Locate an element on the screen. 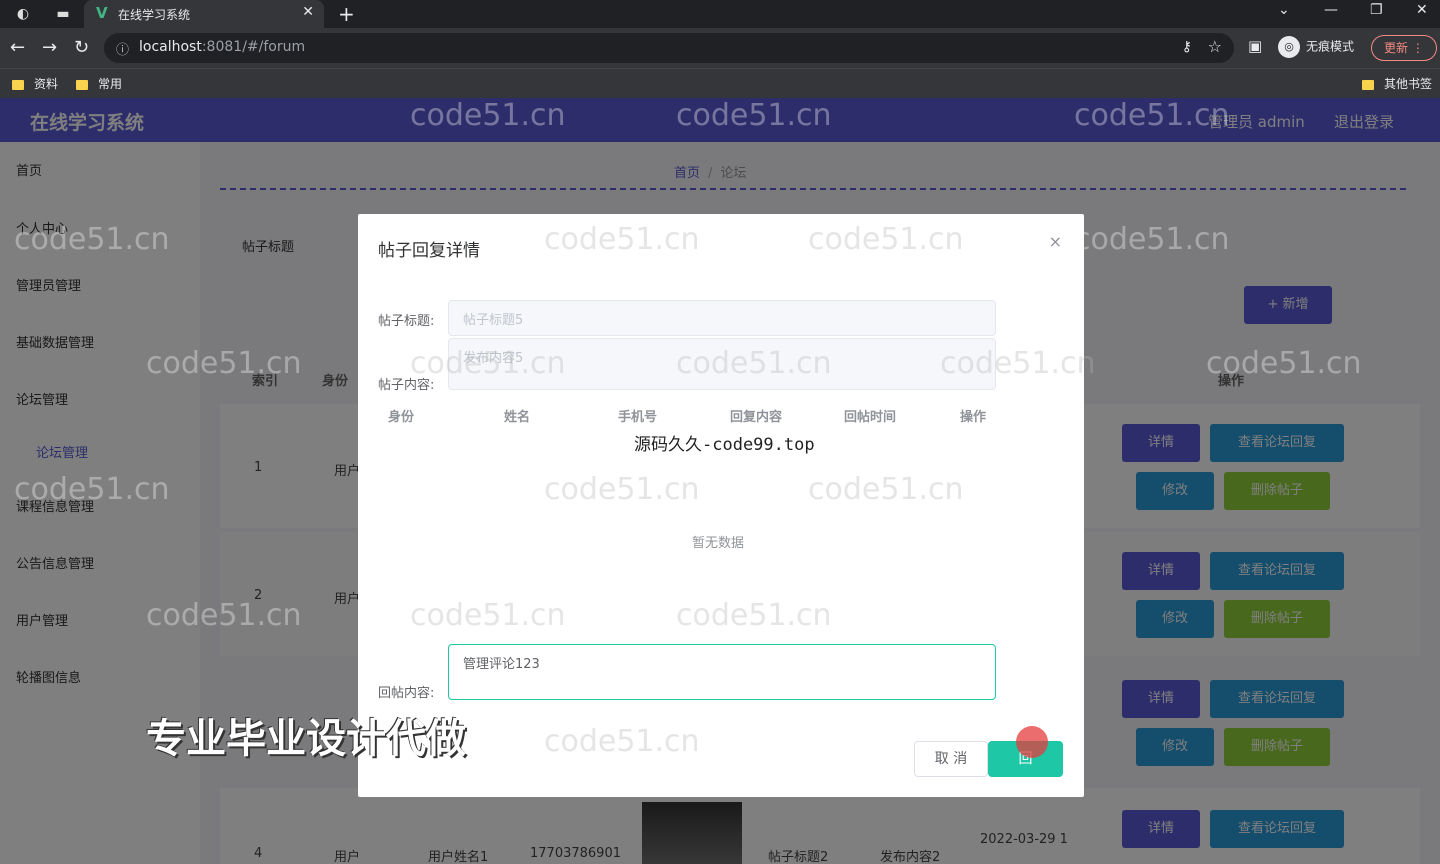 The image size is (1440, 864). browser-tabbar: ◐ ▬ V 在线学习系统 ✕ + ⌄ — ❐ ✕ is located at coordinates (720, 14).